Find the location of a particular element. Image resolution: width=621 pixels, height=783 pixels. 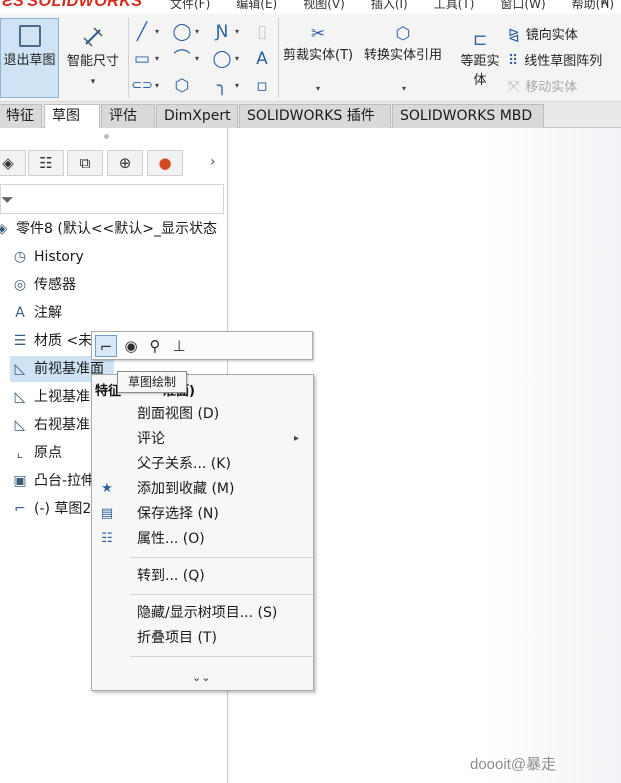

tab-sketch: 草图 is located at coordinates (72, 116).